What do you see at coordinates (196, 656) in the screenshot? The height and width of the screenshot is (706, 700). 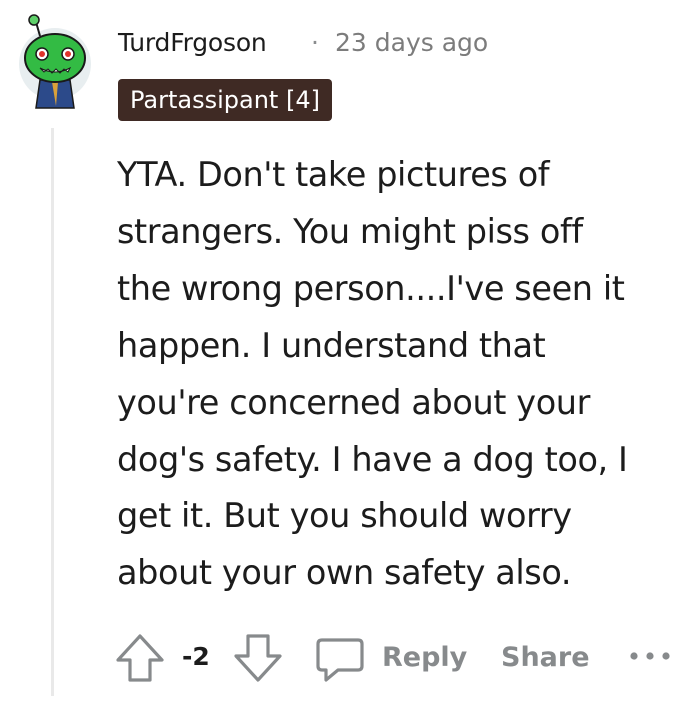 I see `vote-count: -2` at bounding box center [196, 656].